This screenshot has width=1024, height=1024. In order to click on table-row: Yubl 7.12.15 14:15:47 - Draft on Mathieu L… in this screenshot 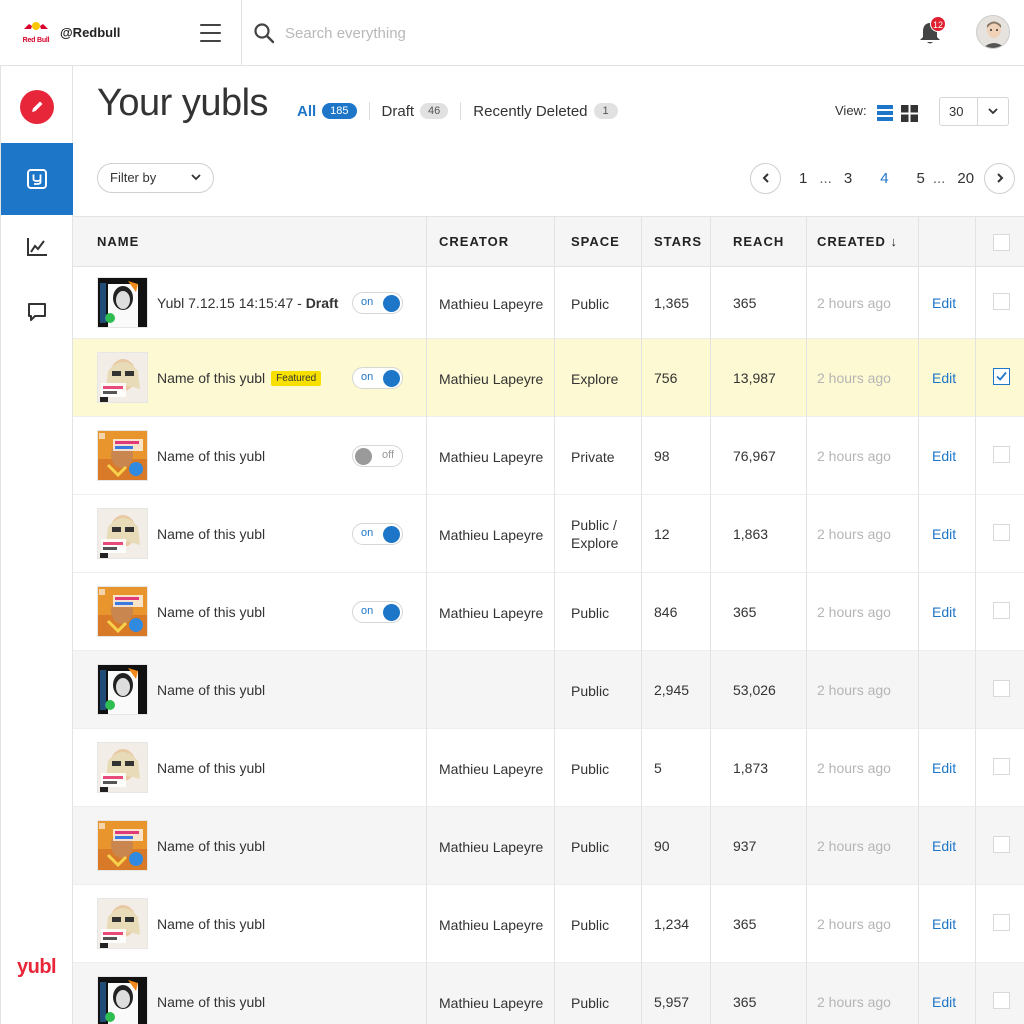, I will do `click(548, 303)`.